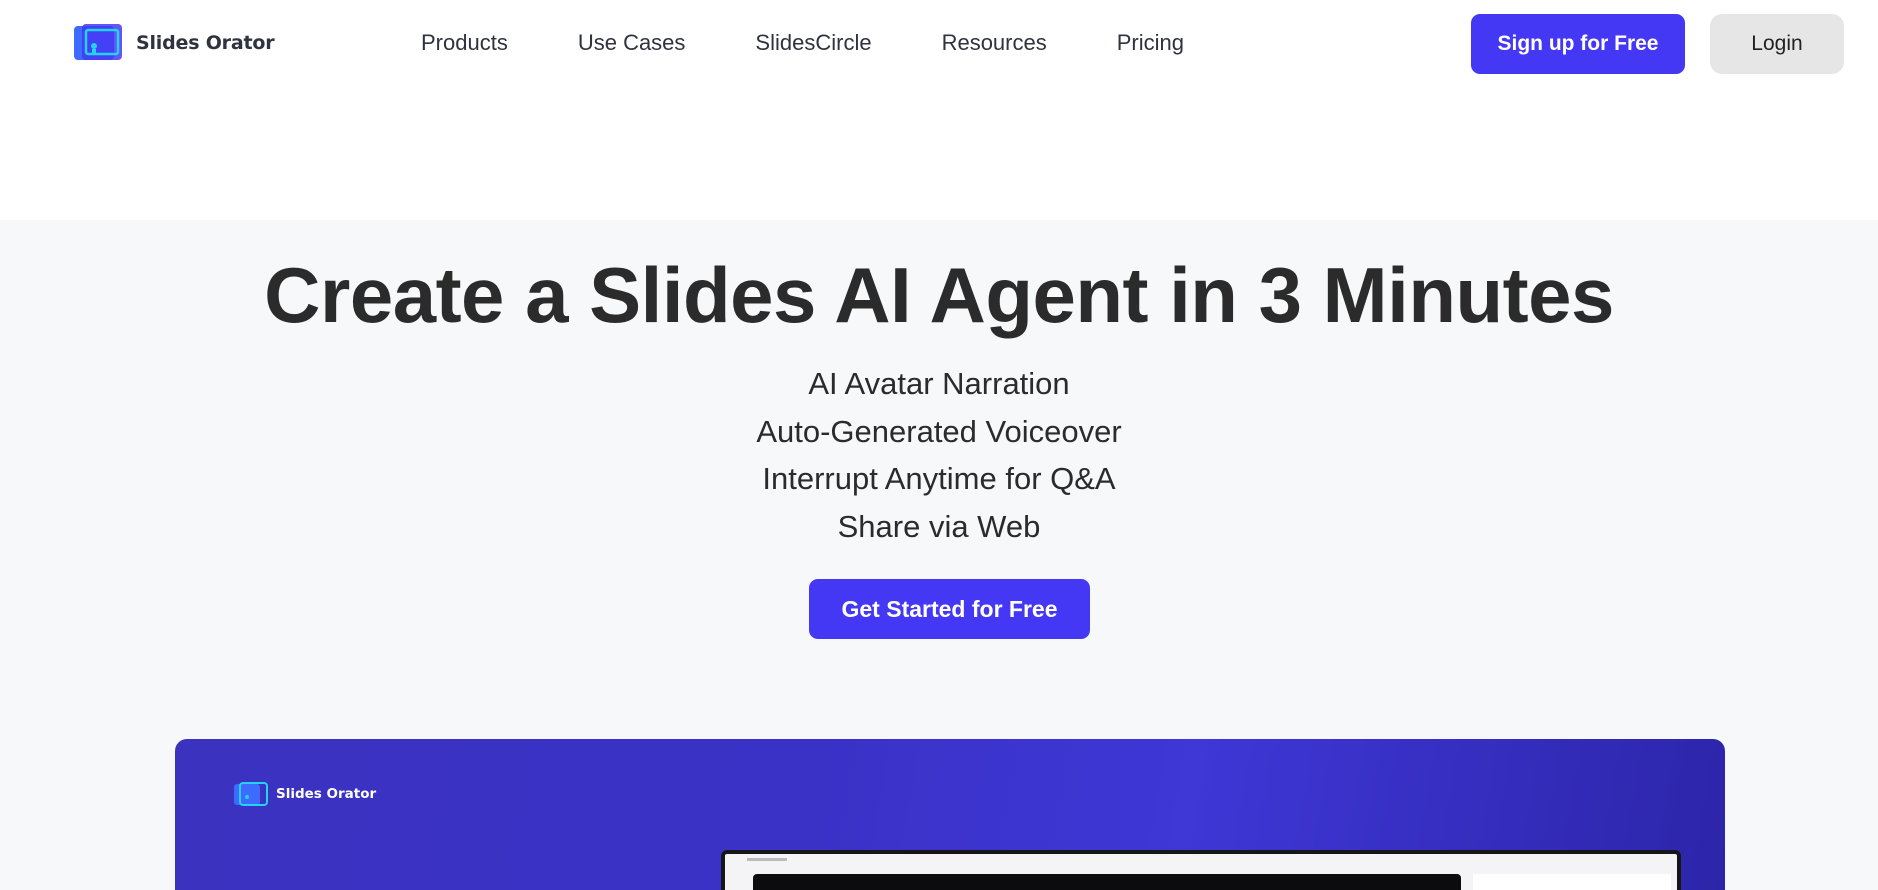 The width and height of the screenshot is (1878, 890). I want to click on nav-use-cases: Use Cases, so click(632, 43).